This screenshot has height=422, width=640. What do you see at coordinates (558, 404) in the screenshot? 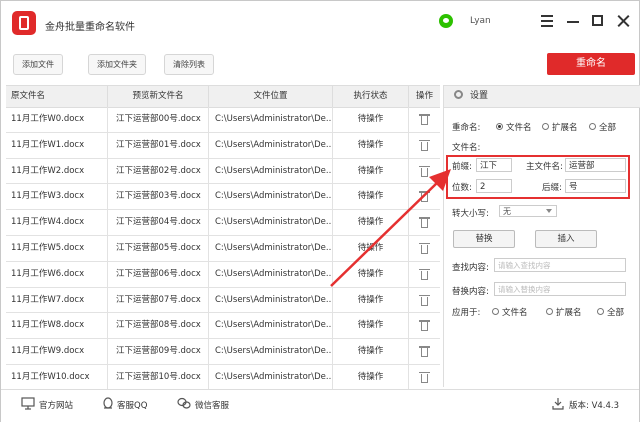
I see `download-icon` at bounding box center [558, 404].